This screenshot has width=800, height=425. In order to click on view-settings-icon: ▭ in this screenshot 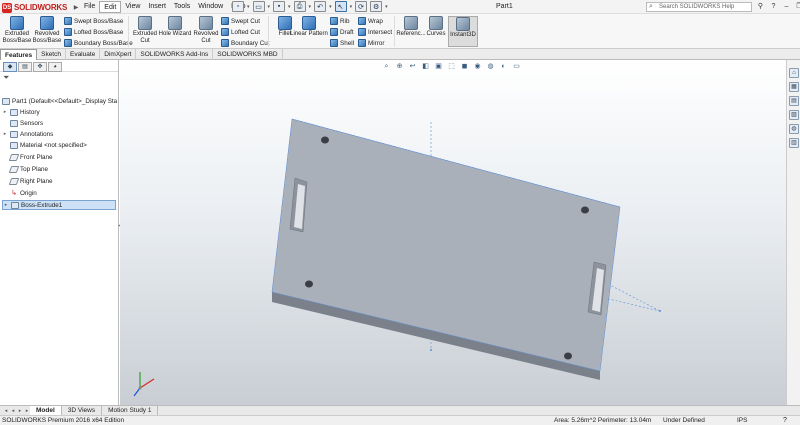, I will do `click(516, 66)`.